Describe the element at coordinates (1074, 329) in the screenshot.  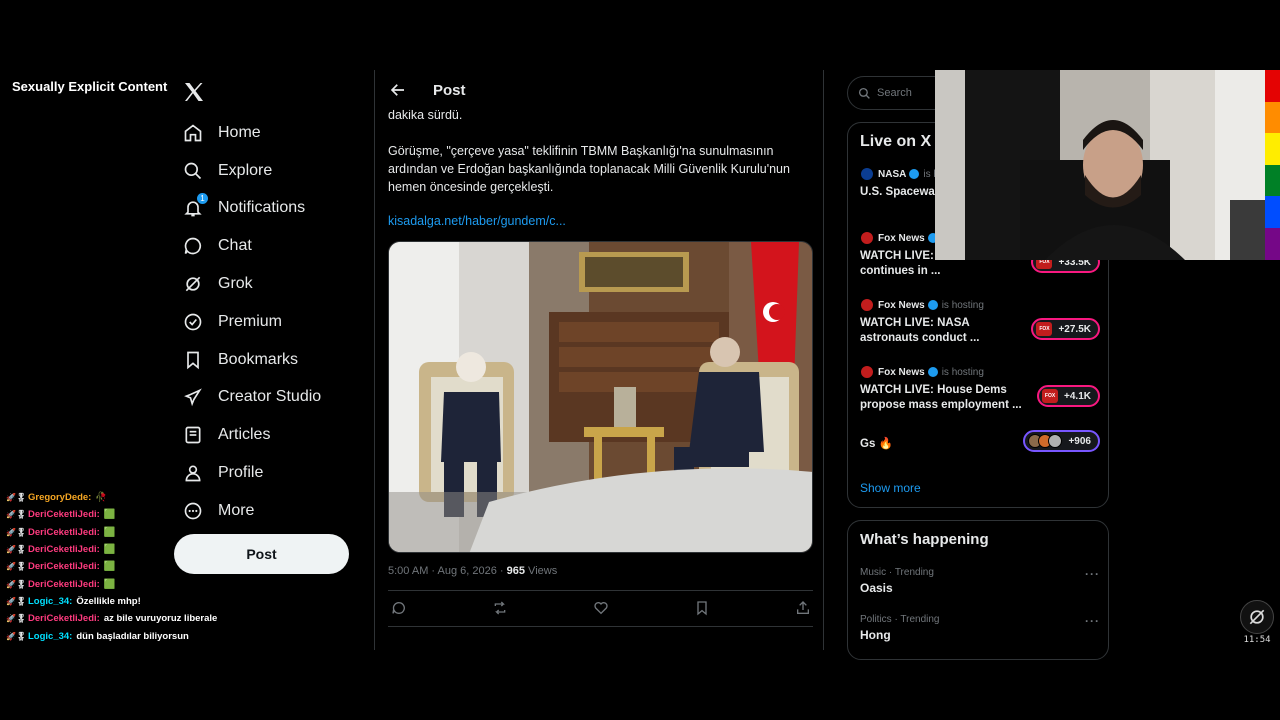
I see `listener-count: +27.5K` at that location.